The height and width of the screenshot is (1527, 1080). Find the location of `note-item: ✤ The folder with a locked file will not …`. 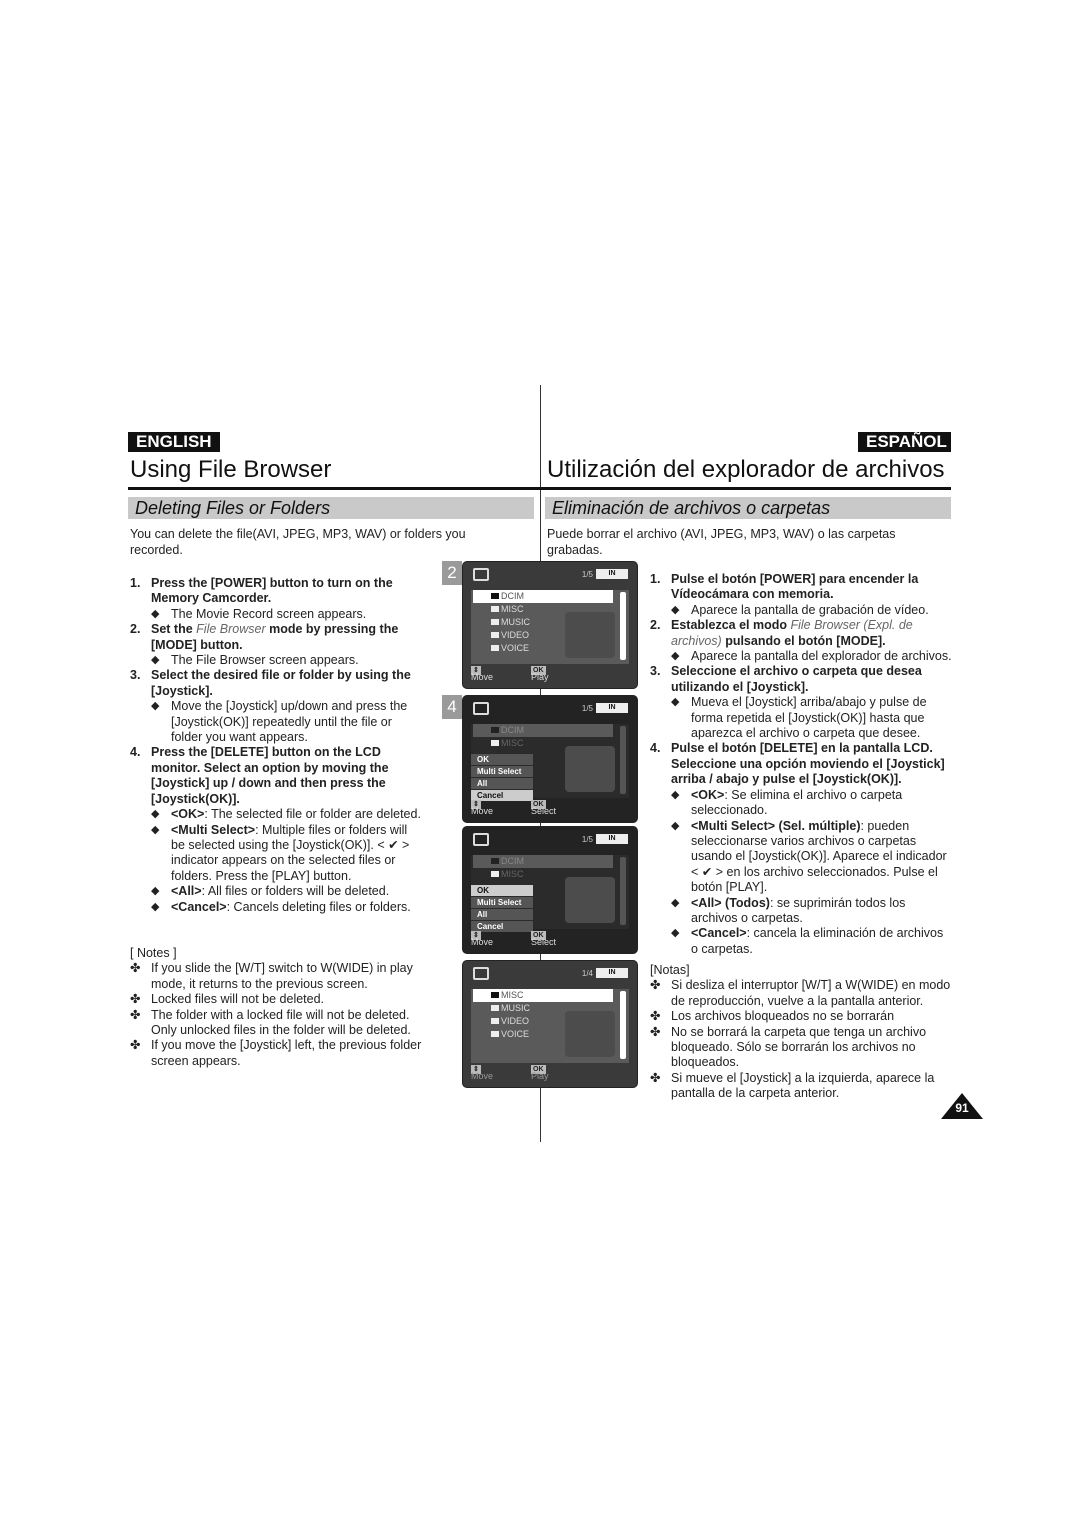

note-item: ✤ The folder with a locked file will not … is located at coordinates (280, 1023).